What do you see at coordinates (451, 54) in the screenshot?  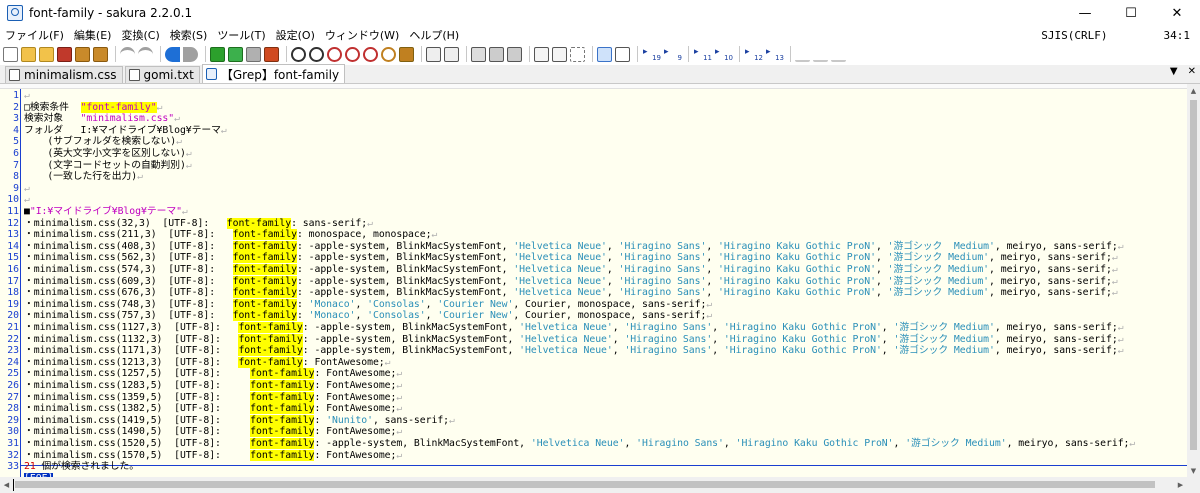 I see `outline-icon` at bounding box center [451, 54].